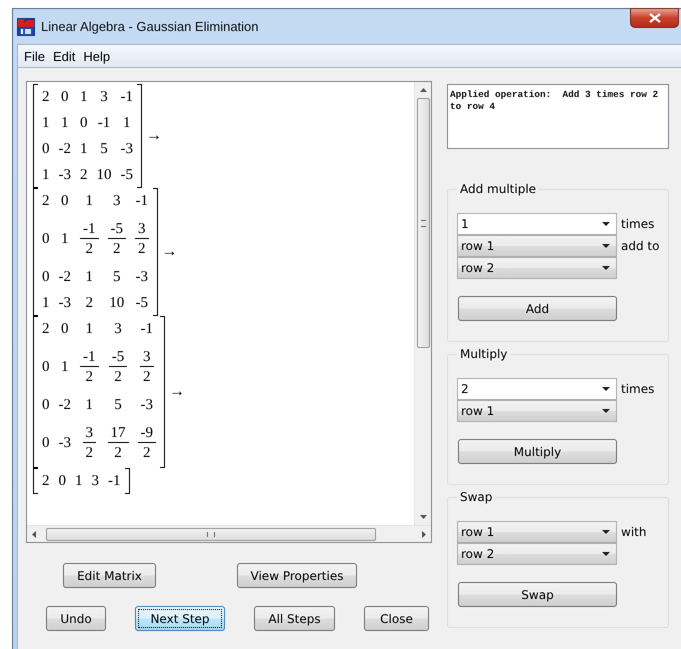  What do you see at coordinates (180, 618) in the screenshot?
I see `action-button: Next Step` at bounding box center [180, 618].